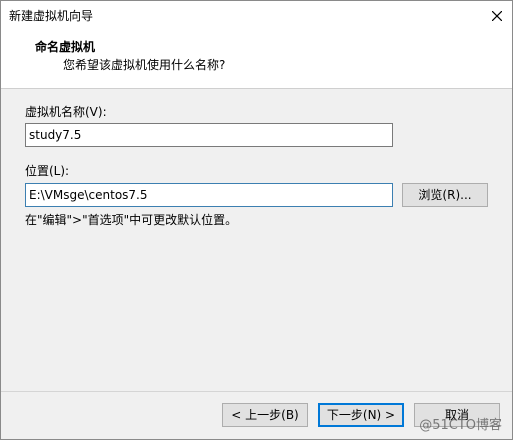 This screenshot has height=440, width=513. What do you see at coordinates (209, 195) in the screenshot?
I see `location-input: E:\VMsge\centos7.5` at bounding box center [209, 195].